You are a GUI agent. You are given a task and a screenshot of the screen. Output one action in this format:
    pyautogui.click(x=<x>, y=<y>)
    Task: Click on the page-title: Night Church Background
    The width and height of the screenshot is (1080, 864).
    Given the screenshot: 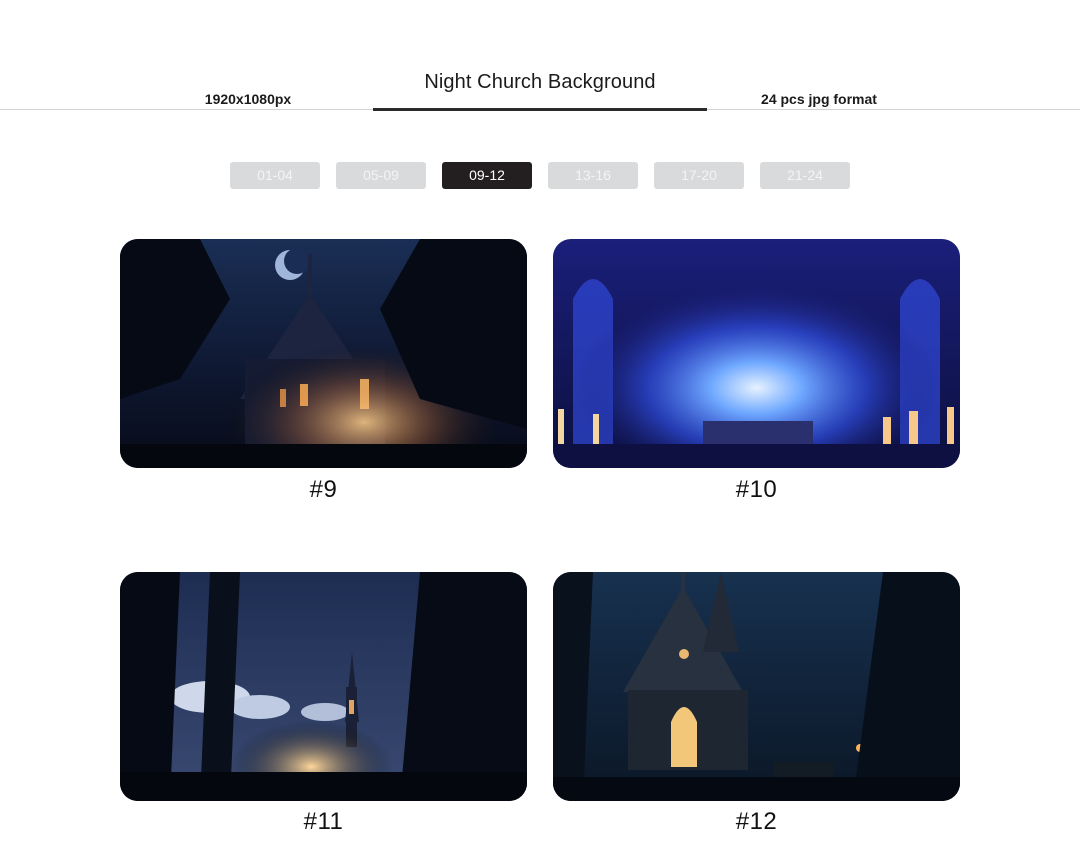 What is the action you would take?
    pyautogui.click(x=540, y=82)
    